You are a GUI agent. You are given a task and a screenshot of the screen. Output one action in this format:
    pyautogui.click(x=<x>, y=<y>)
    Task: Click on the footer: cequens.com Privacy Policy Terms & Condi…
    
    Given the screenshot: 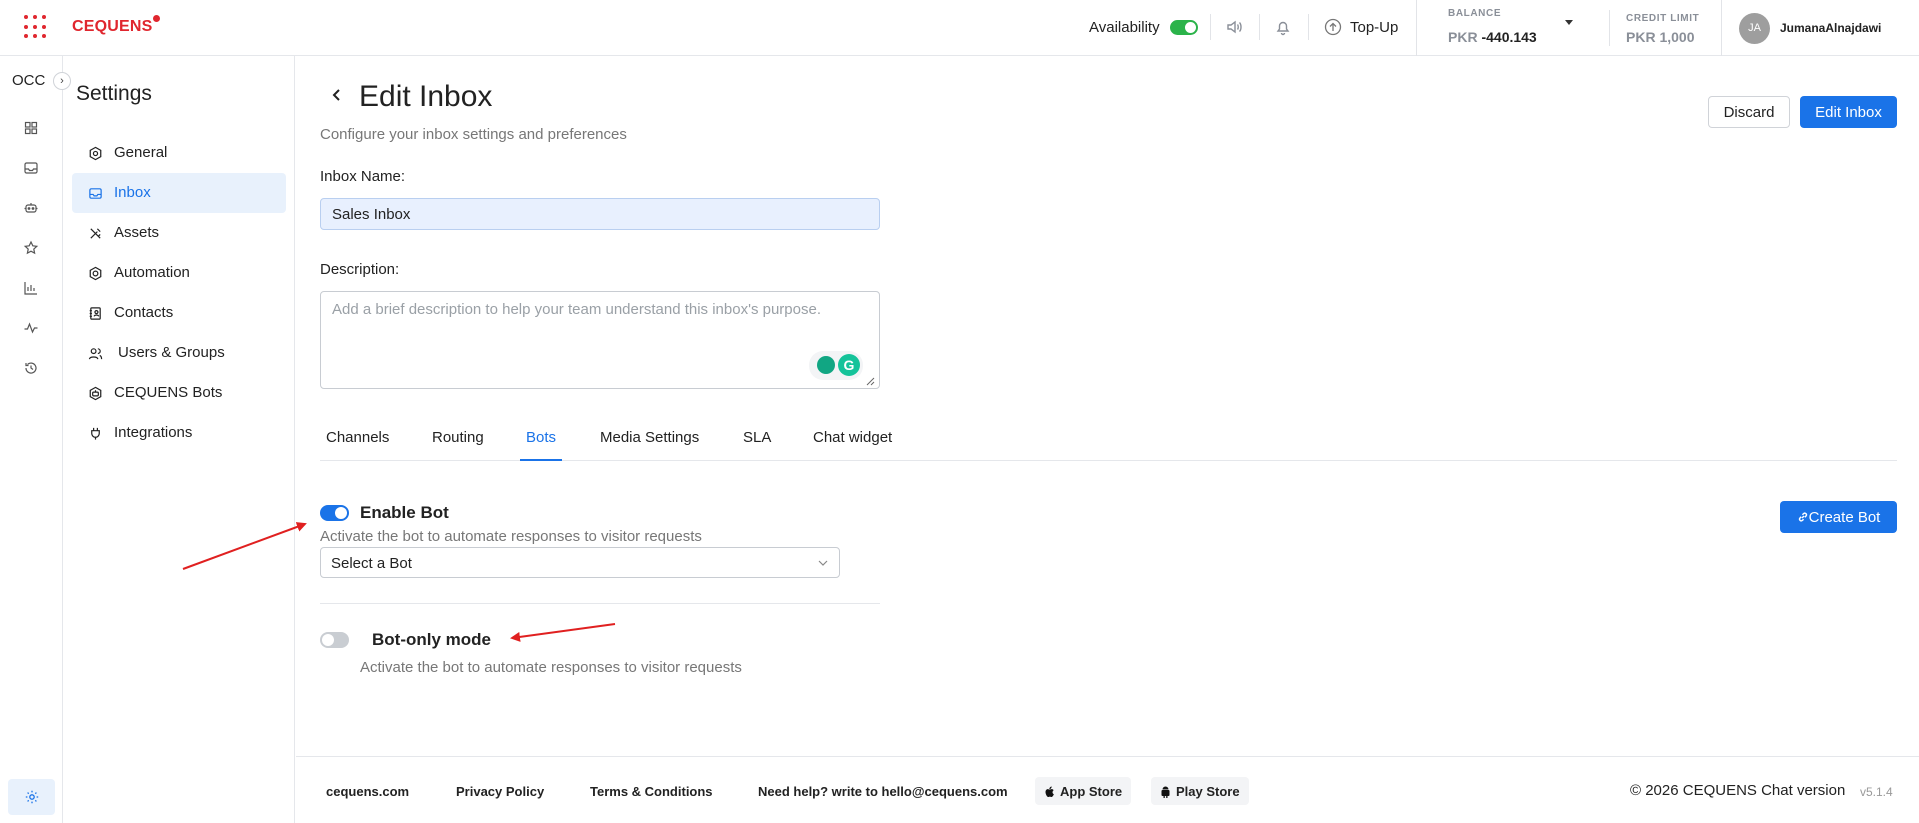 What is the action you would take?
    pyautogui.click(x=1107, y=789)
    